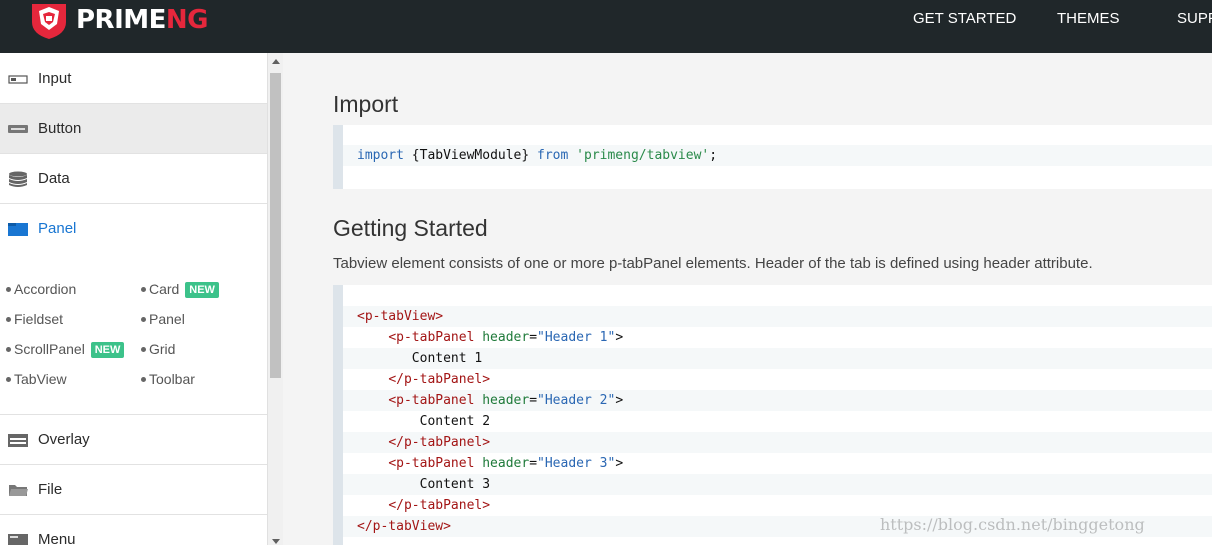 This screenshot has height=545, width=1212. I want to click on submenu-label: Card, so click(164, 289).